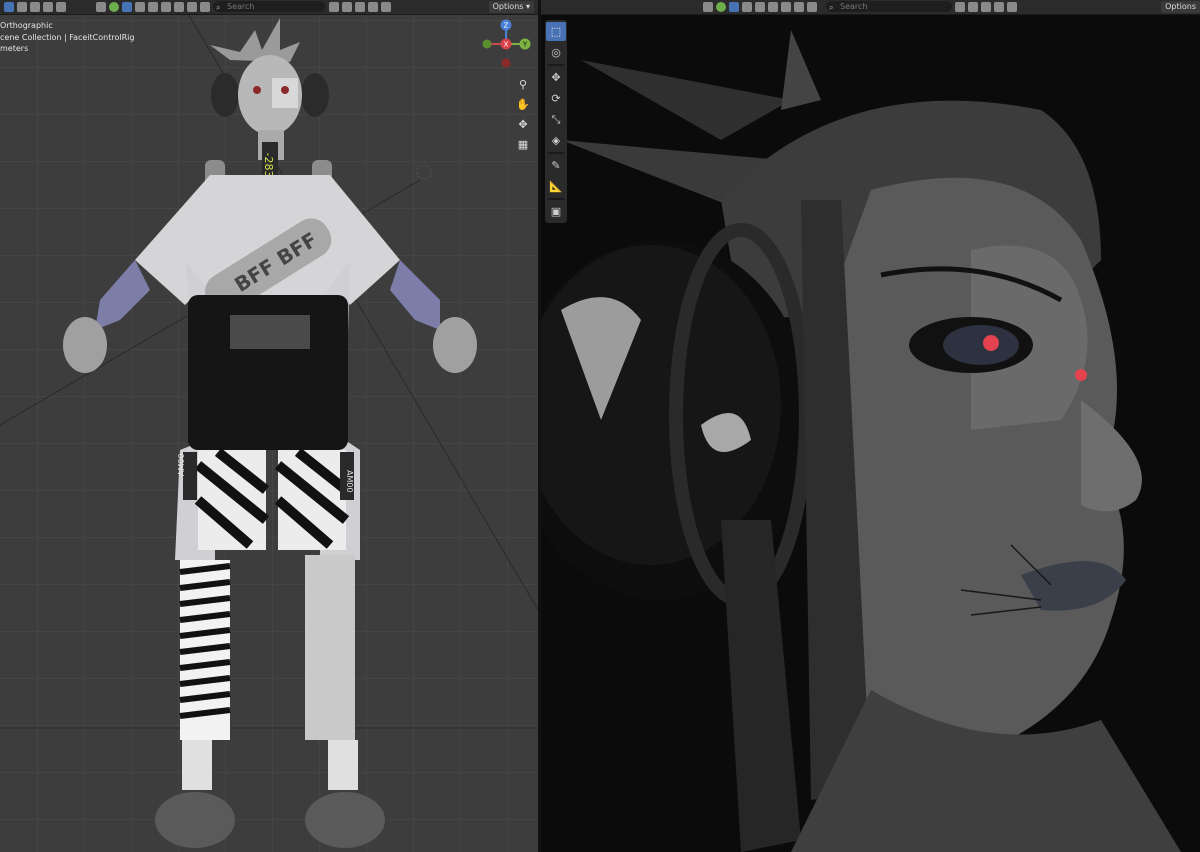 This screenshot has height=852, width=1200. Describe the element at coordinates (525, 45) in the screenshot. I see `y-axis-label: Y` at that location.